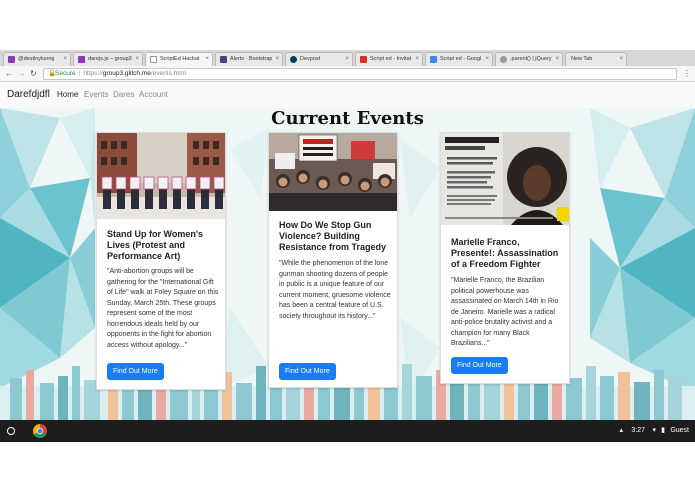 Image resolution: width=695 pixels, height=494 pixels. I want to click on lock-icon: 🔒, so click(52, 73).